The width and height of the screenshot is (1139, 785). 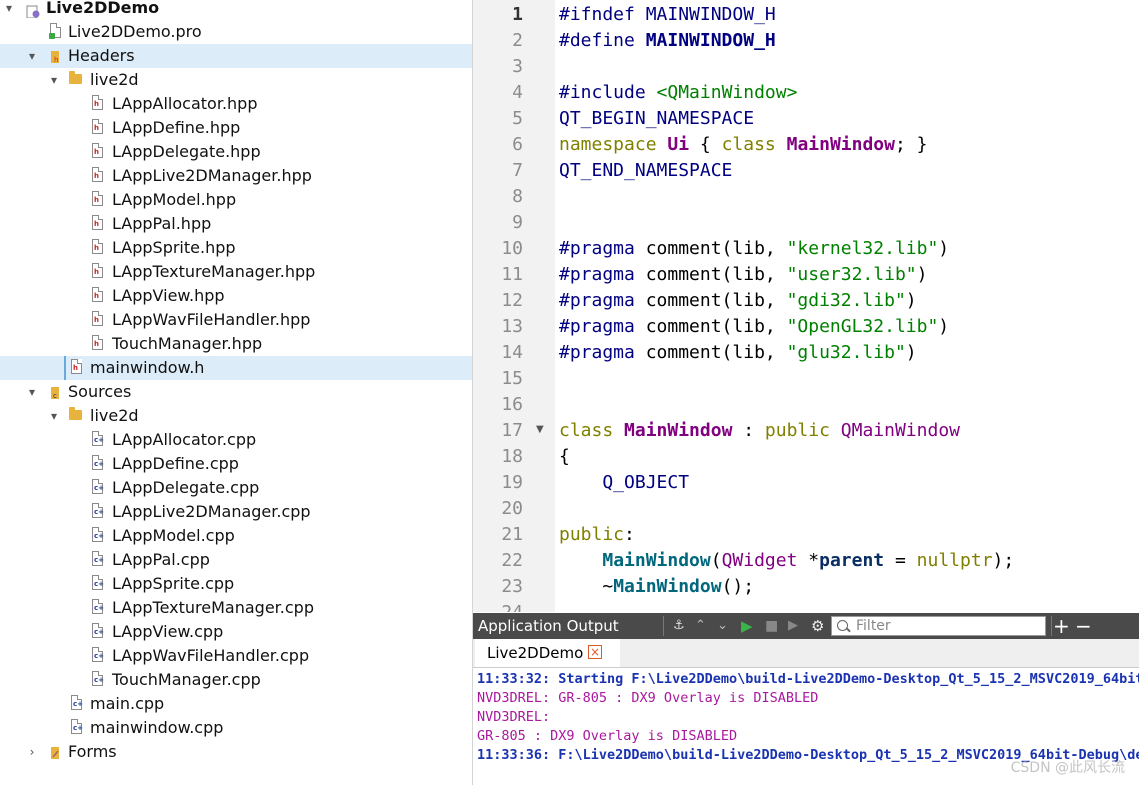 I want to click on tree-label-file: LAppLive2DManager.cpp, so click(x=211, y=511).